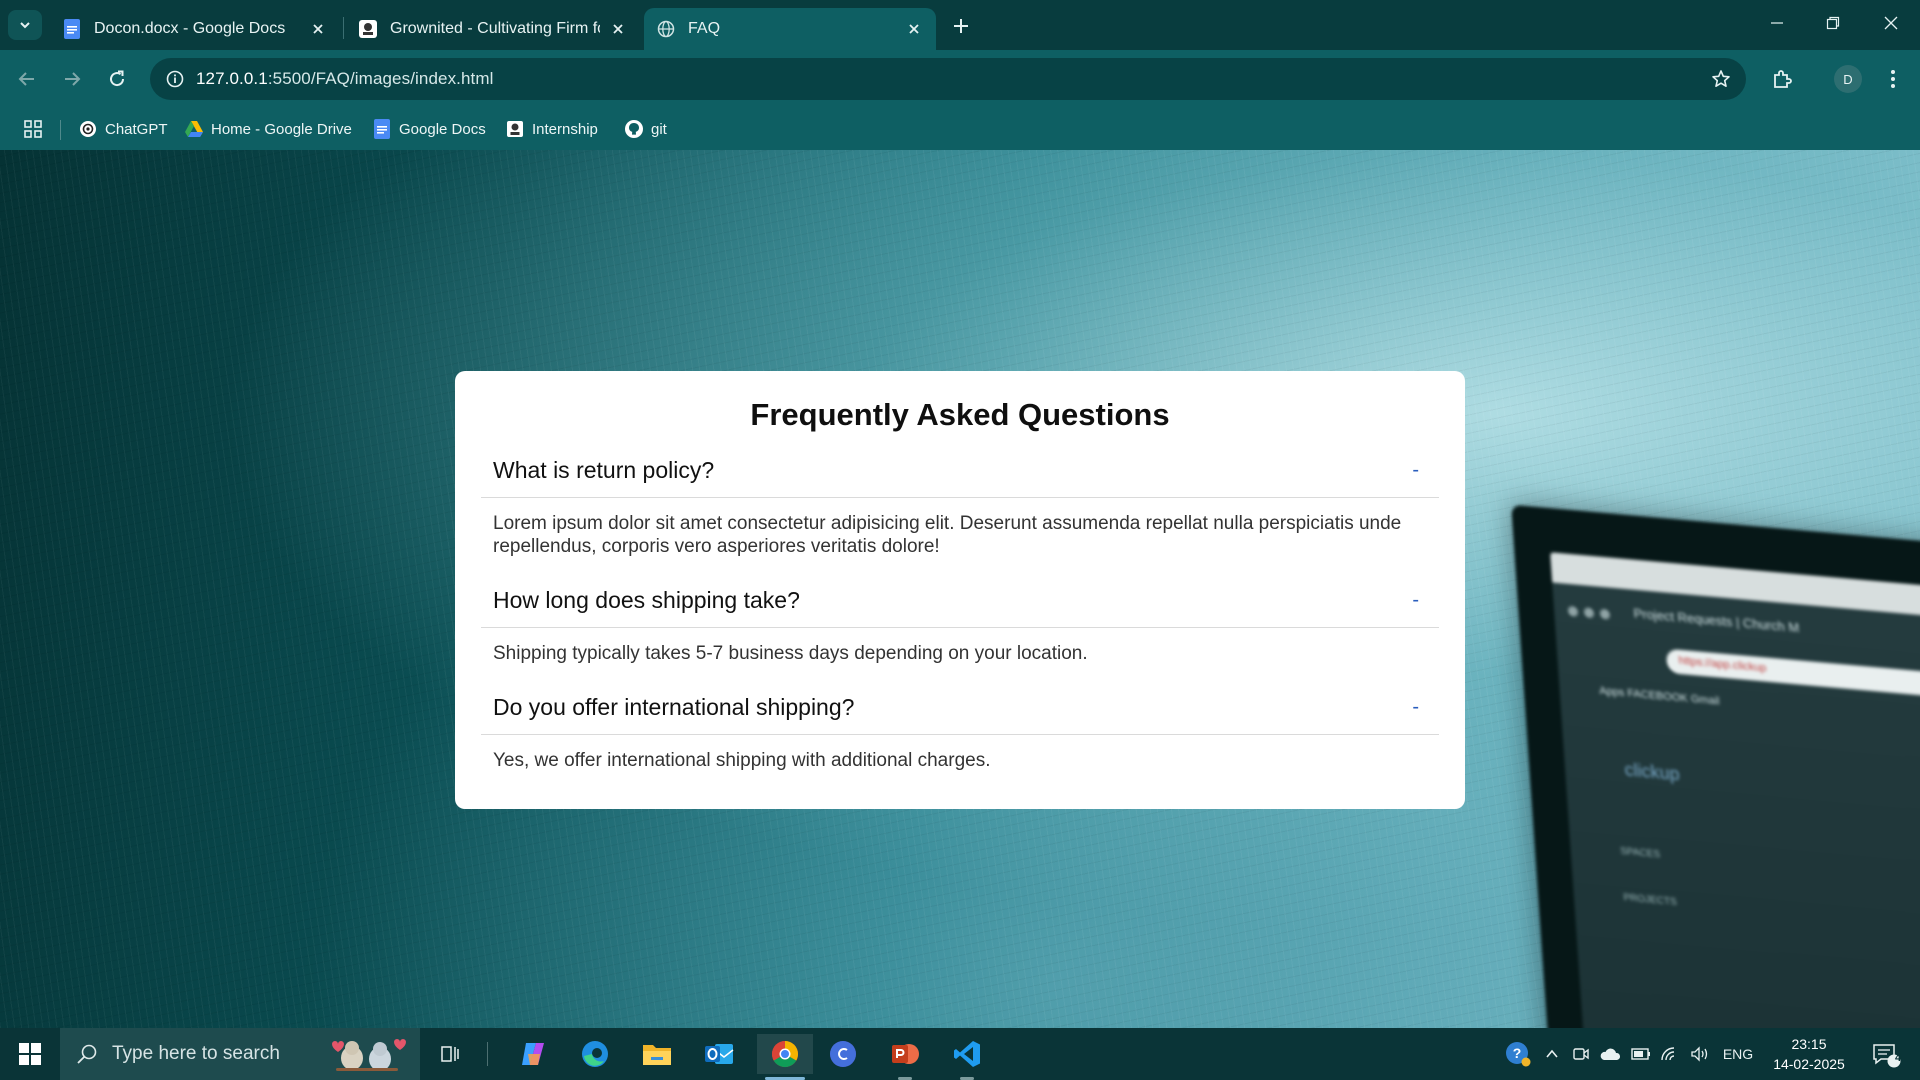 The image size is (1920, 1080). I want to click on faq-question-row: What is return policy? -, so click(960, 470).